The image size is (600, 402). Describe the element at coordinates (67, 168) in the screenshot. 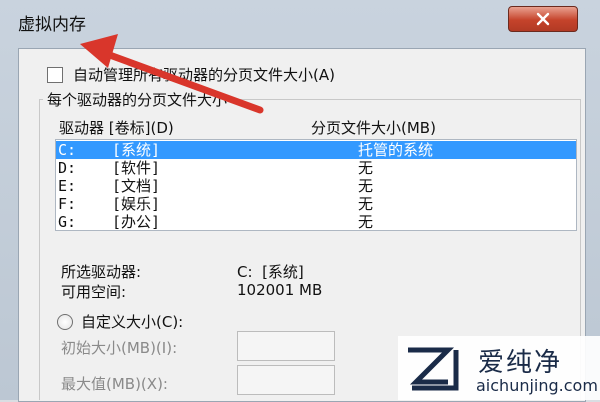

I see `drive-letter: D:` at that location.